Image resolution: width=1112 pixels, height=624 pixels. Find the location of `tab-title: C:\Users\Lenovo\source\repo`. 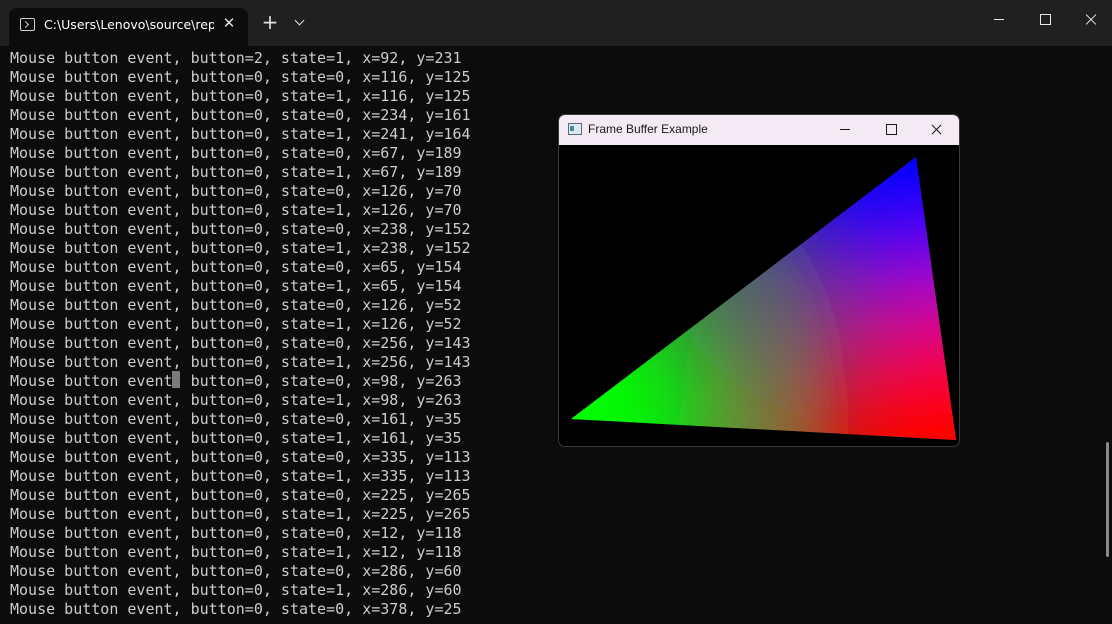

tab-title: C:\Users\Lenovo\source\repo is located at coordinates (129, 24).